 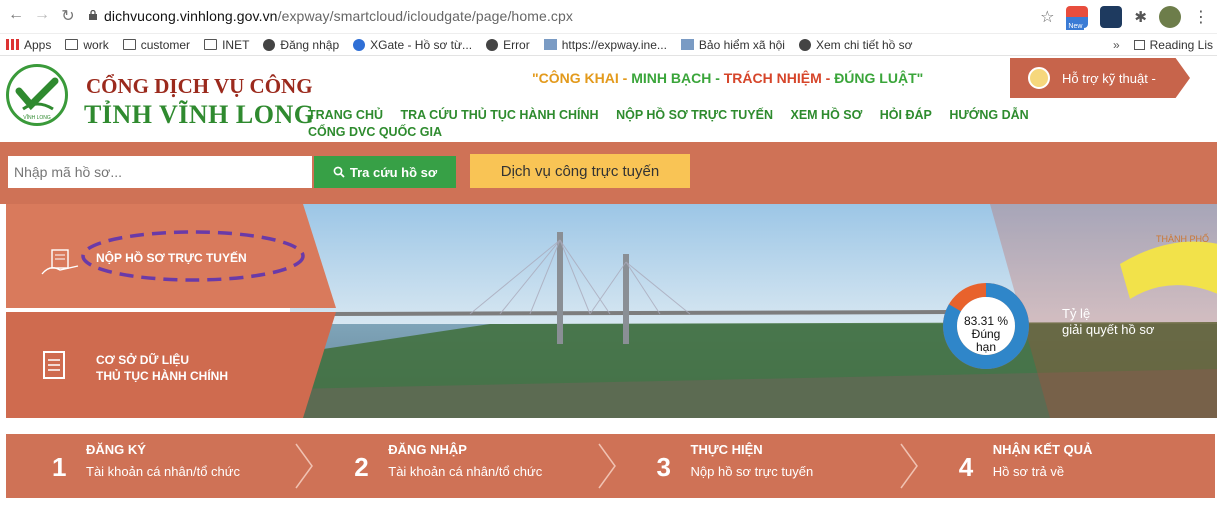 I want to click on reload-icon: ↻, so click(x=68, y=16).